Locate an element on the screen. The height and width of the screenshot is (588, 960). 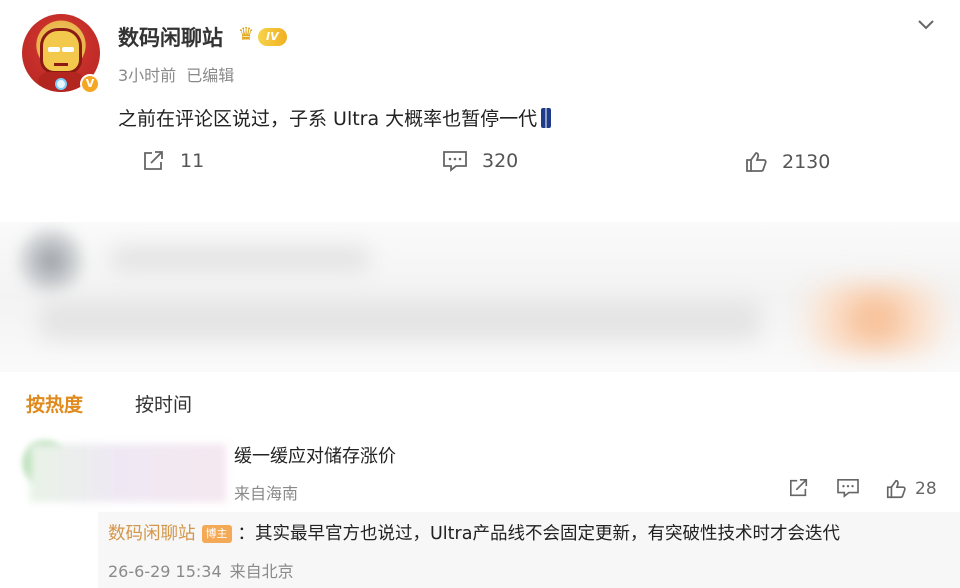
like-button: 2130 is located at coordinates (787, 162).